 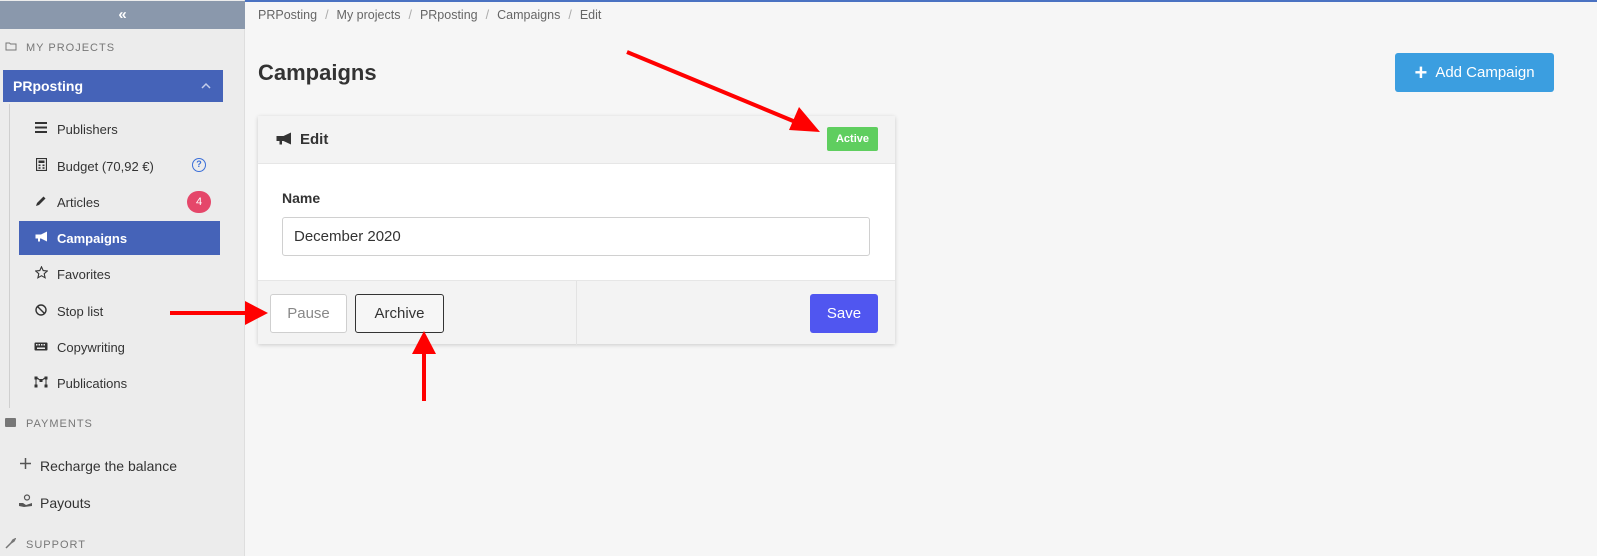 I want to click on sidebar-item-publishers: Publishers, so click(x=119, y=129).